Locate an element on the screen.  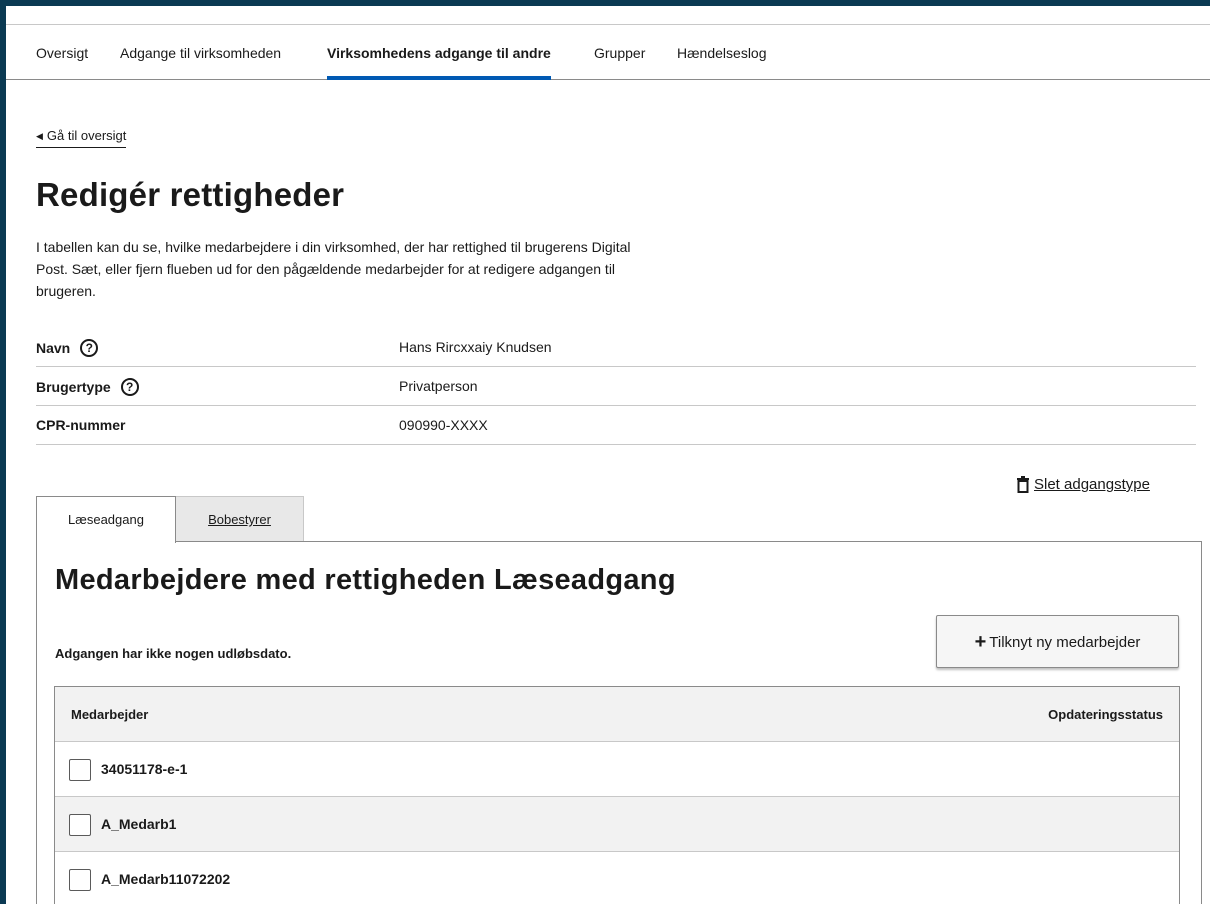
column-header-status: Opdateringsstatus is located at coordinates (1105, 714).